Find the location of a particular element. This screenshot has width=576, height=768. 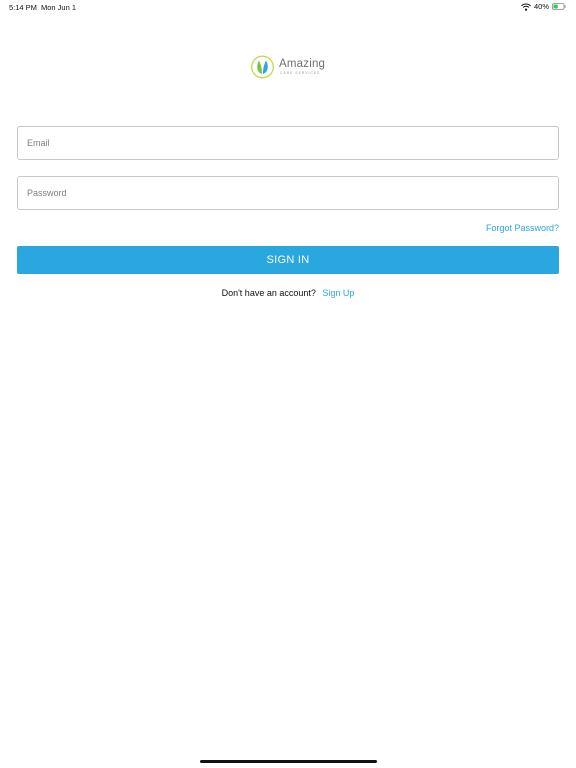

status-indicators: 40% is located at coordinates (543, 6).